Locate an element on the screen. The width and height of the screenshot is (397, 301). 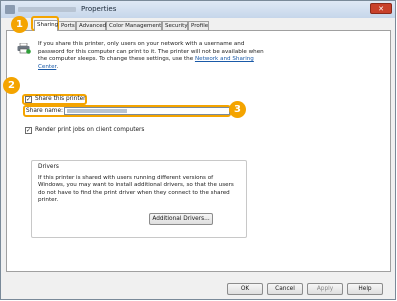
render-jobs-checkbox: ✓ is located at coordinates (28, 130).